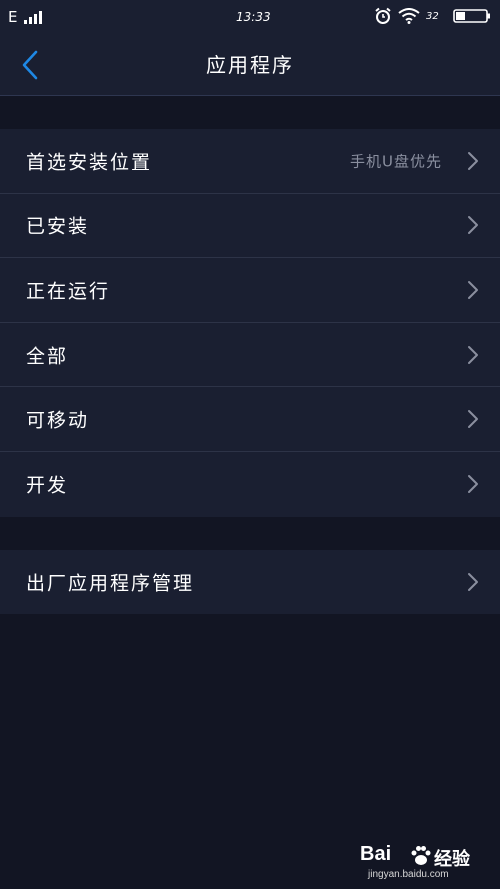 Image resolution: width=500 pixels, height=889 pixels. I want to click on baidu-watermark: Bai 经验 jingyan.baidu.com, so click(424, 863).